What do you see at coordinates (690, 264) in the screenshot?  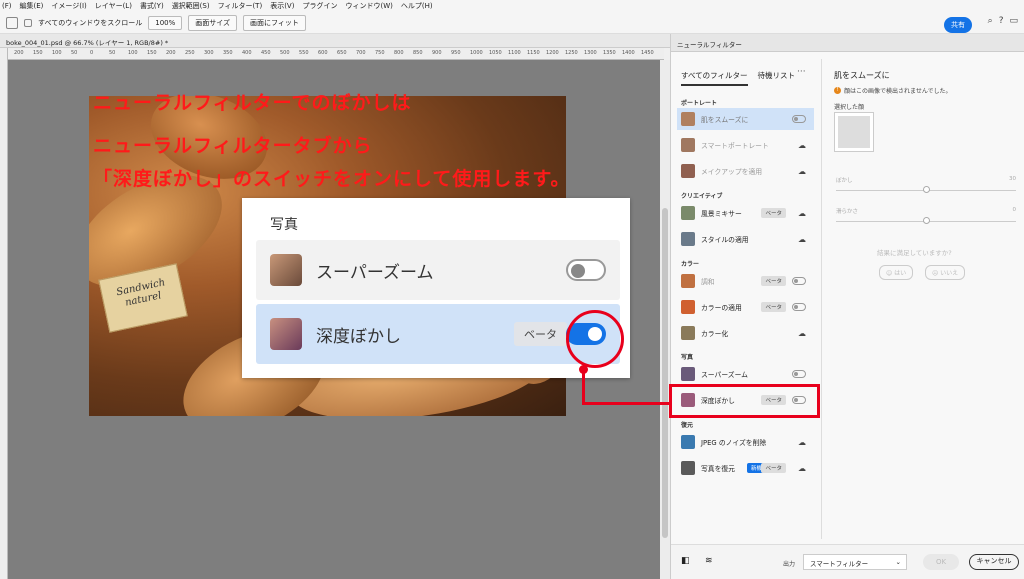 I see `category-color: カラー` at bounding box center [690, 264].